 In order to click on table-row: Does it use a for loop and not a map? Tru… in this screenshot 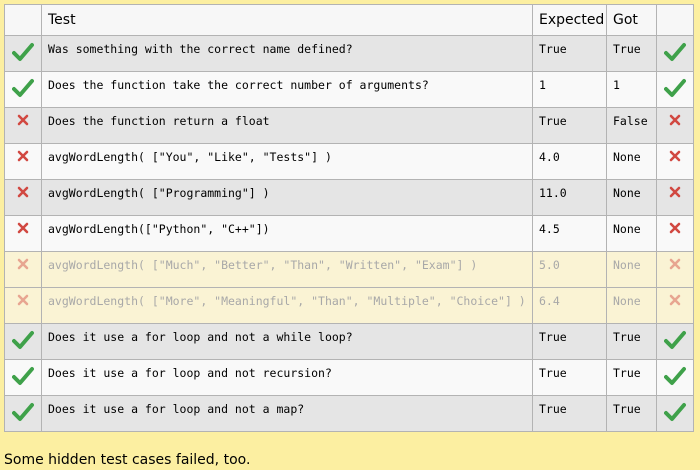, I will do `click(349, 413)`.